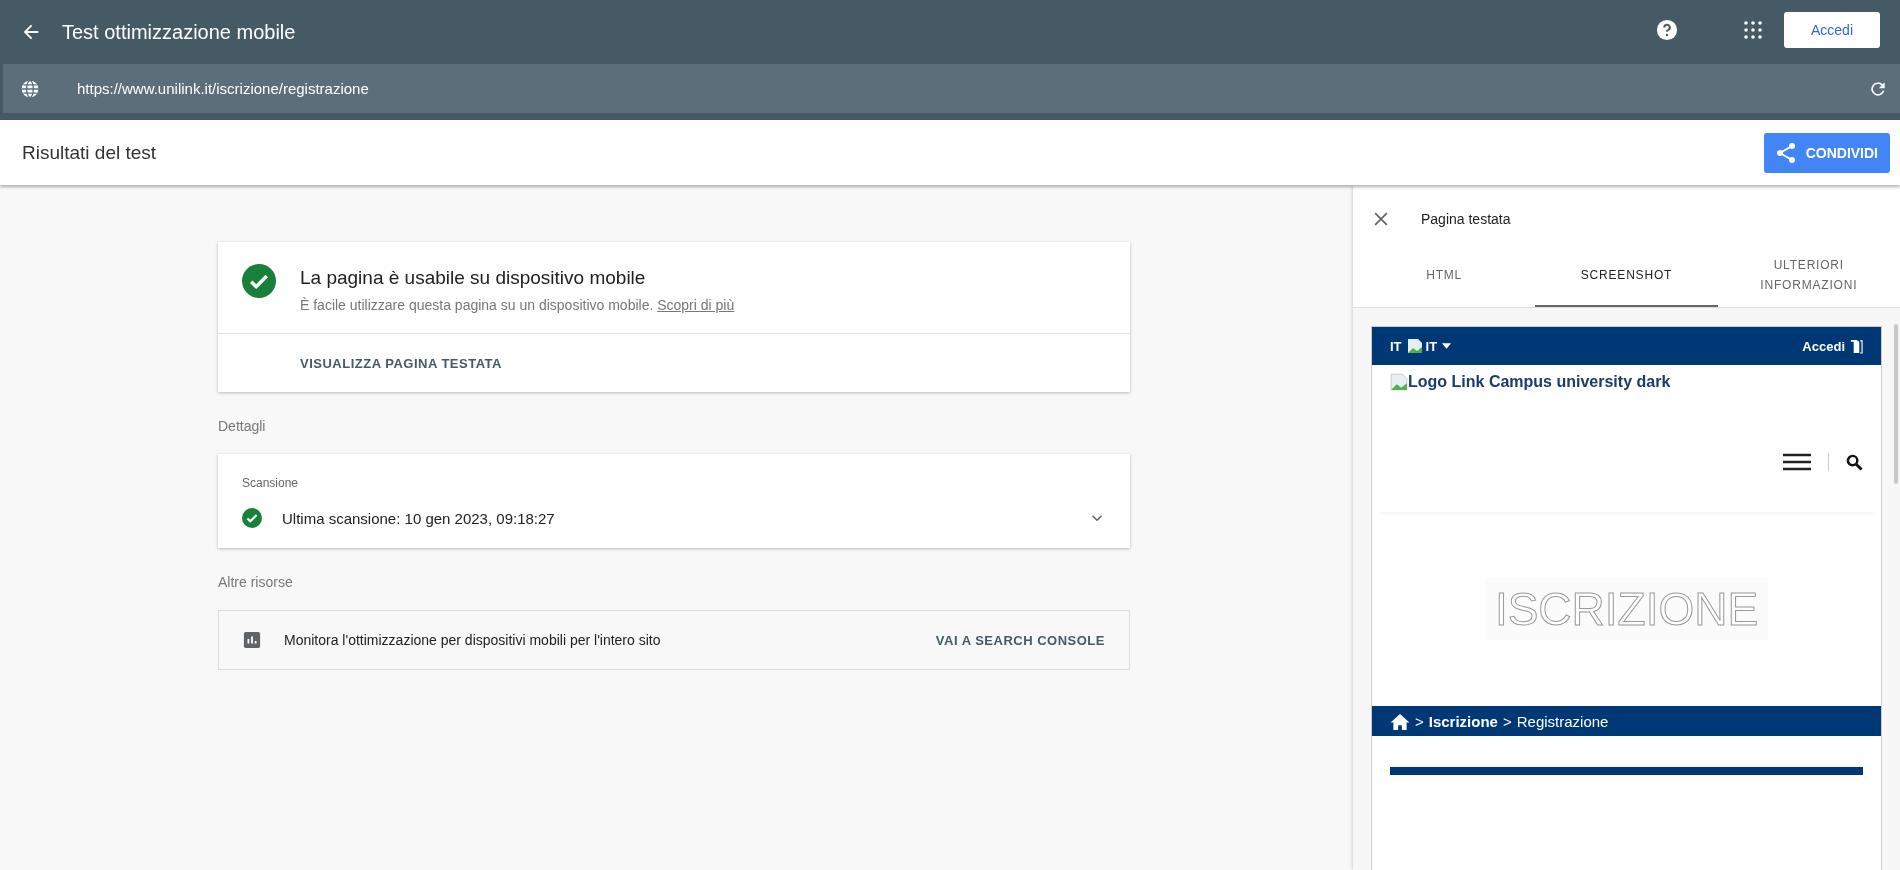 This screenshot has height=870, width=1900. What do you see at coordinates (1823, 346) in the screenshot?
I see `site-sign-in-link: Accedi` at bounding box center [1823, 346].